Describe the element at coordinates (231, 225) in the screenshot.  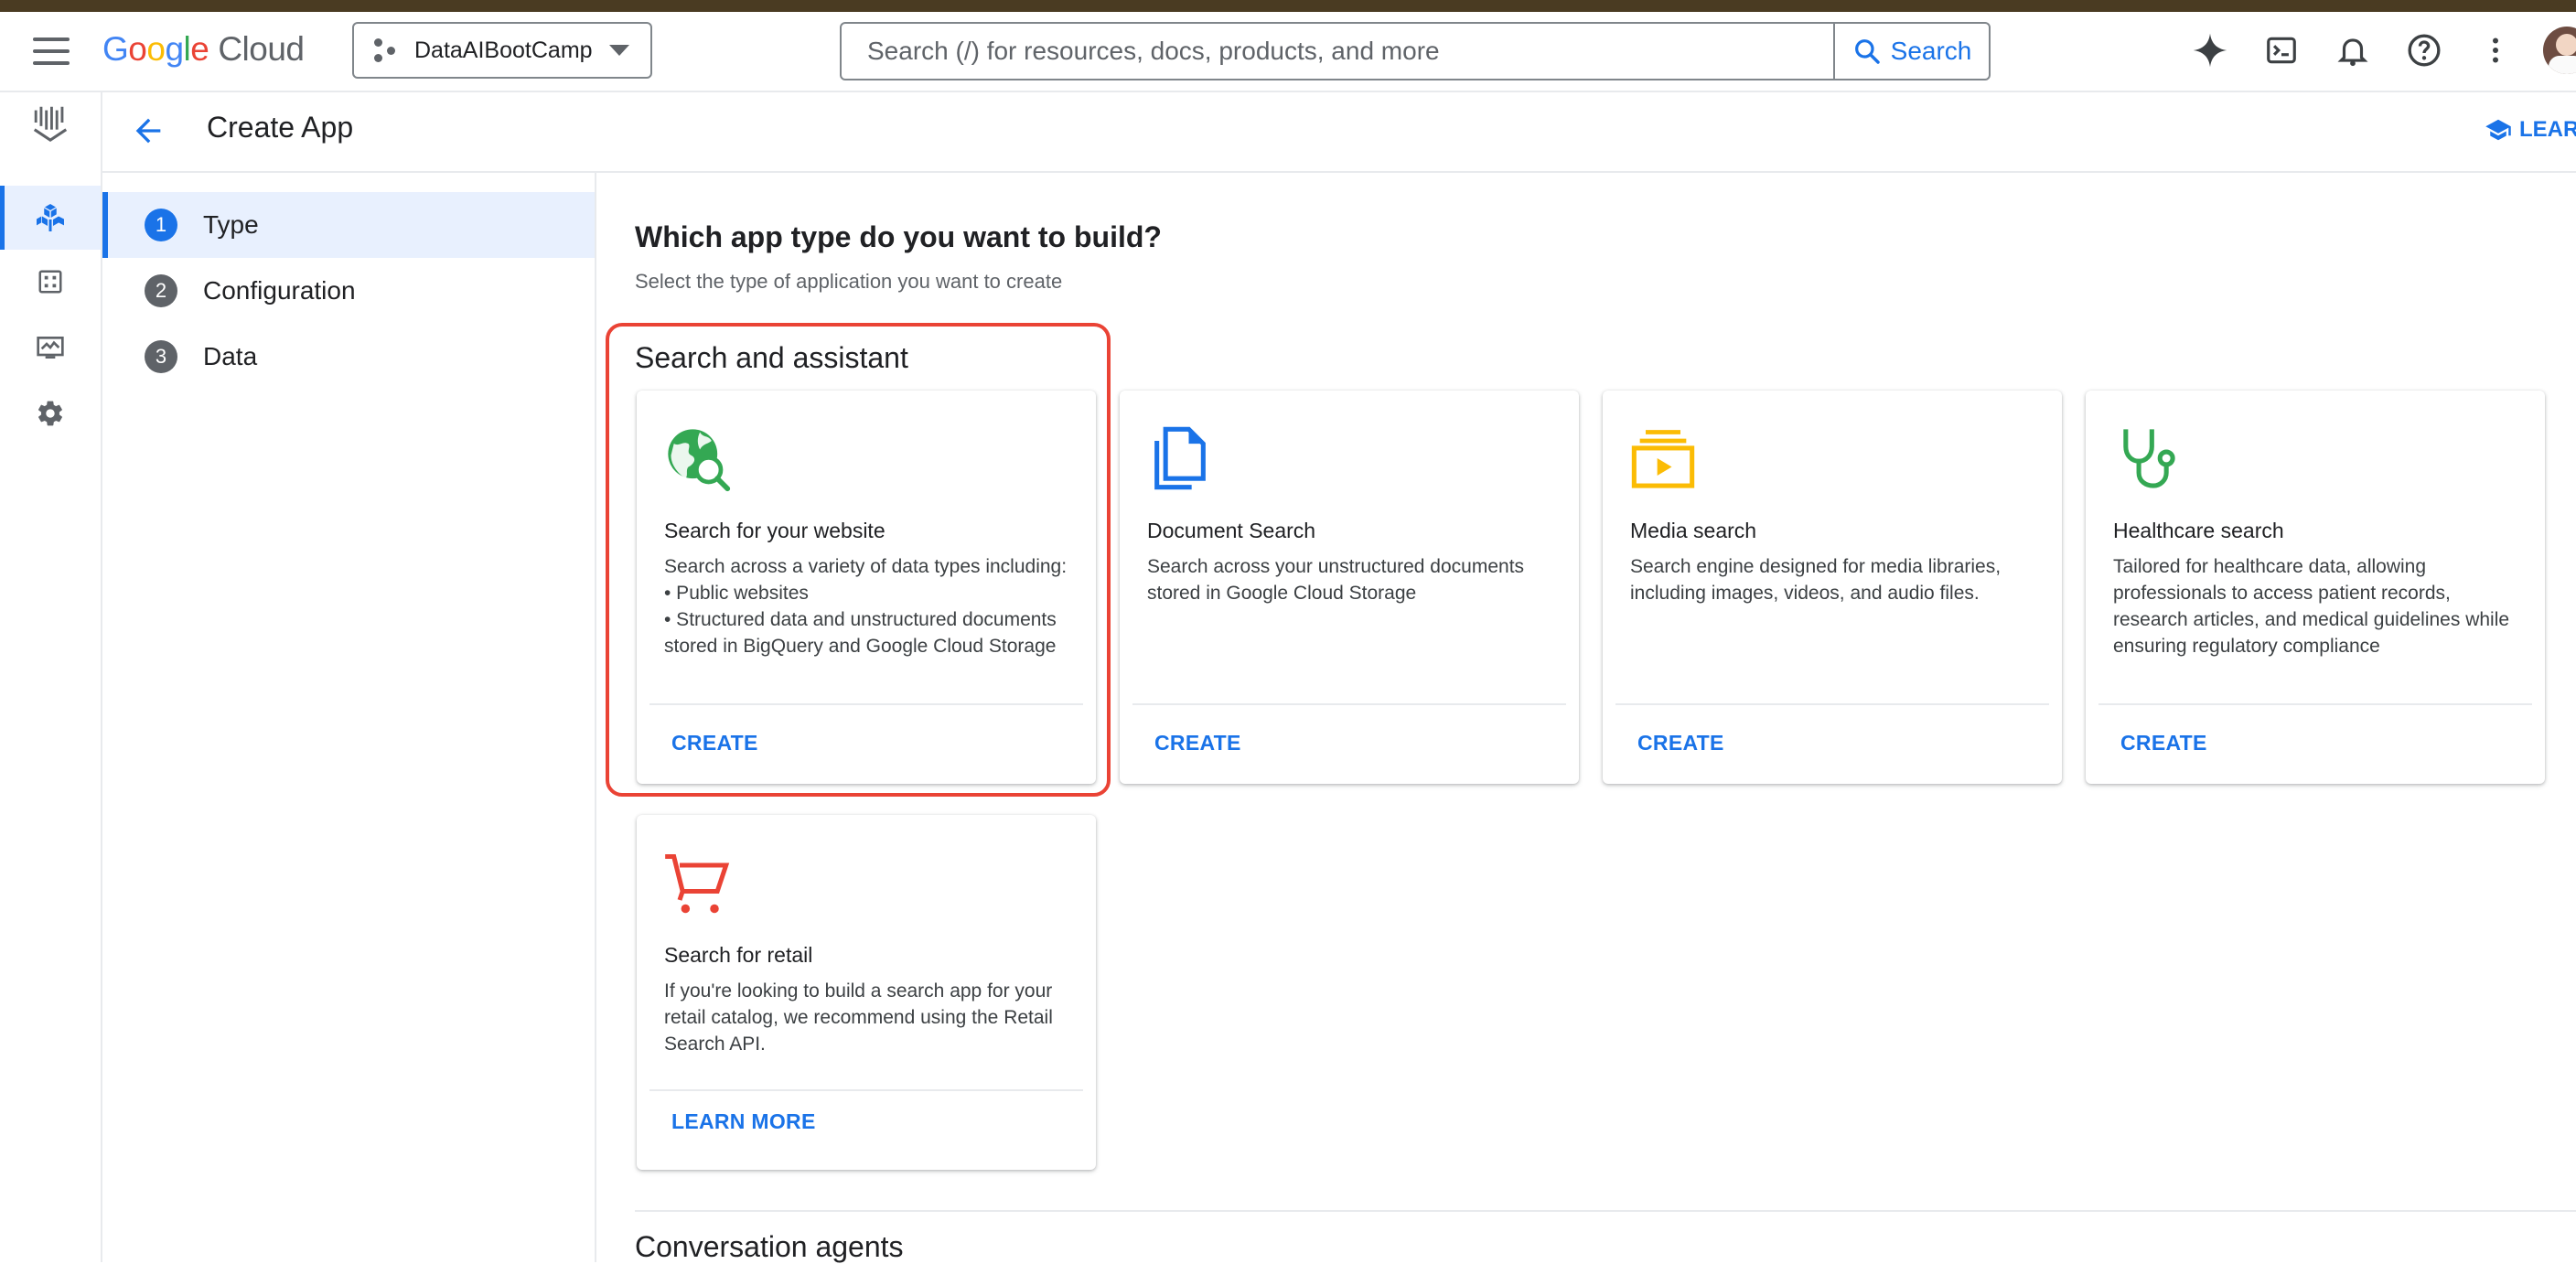
I see `step-label: Type` at that location.